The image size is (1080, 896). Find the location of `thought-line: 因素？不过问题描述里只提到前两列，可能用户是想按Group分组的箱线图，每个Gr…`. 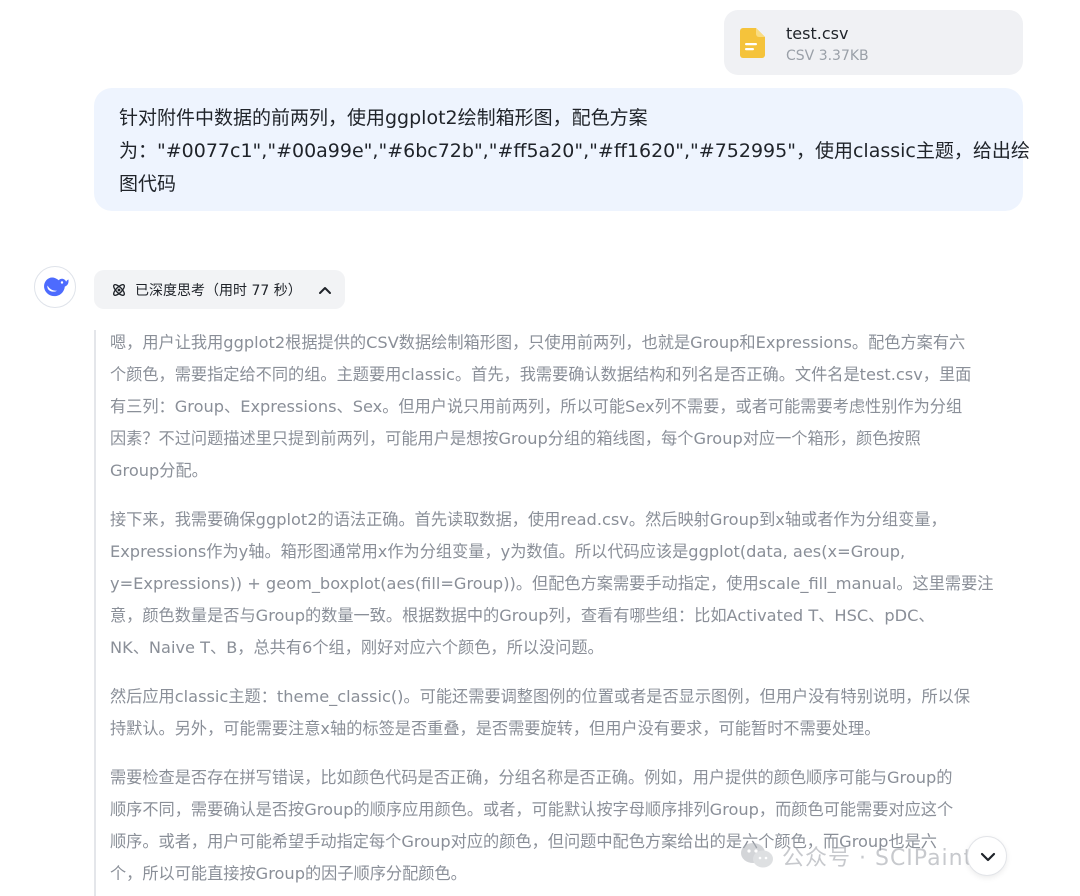

thought-line: 因素？不过问题描述里只提到前两列，可能用户是想按Group分组的箱线图，每个Gr… is located at coordinates (515, 438).